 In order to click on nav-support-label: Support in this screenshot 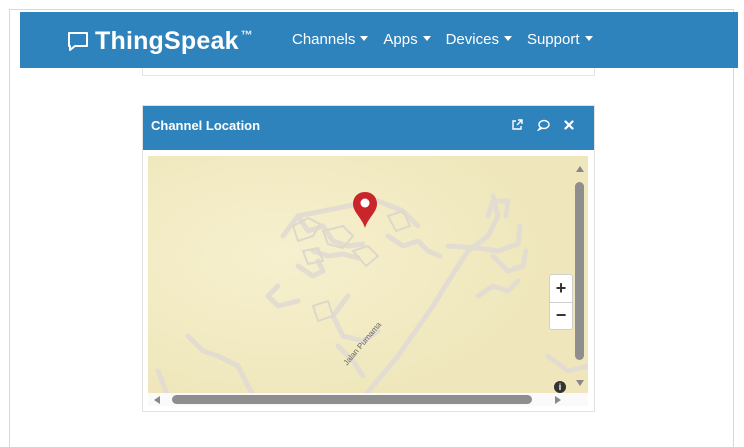, I will do `click(553, 39)`.